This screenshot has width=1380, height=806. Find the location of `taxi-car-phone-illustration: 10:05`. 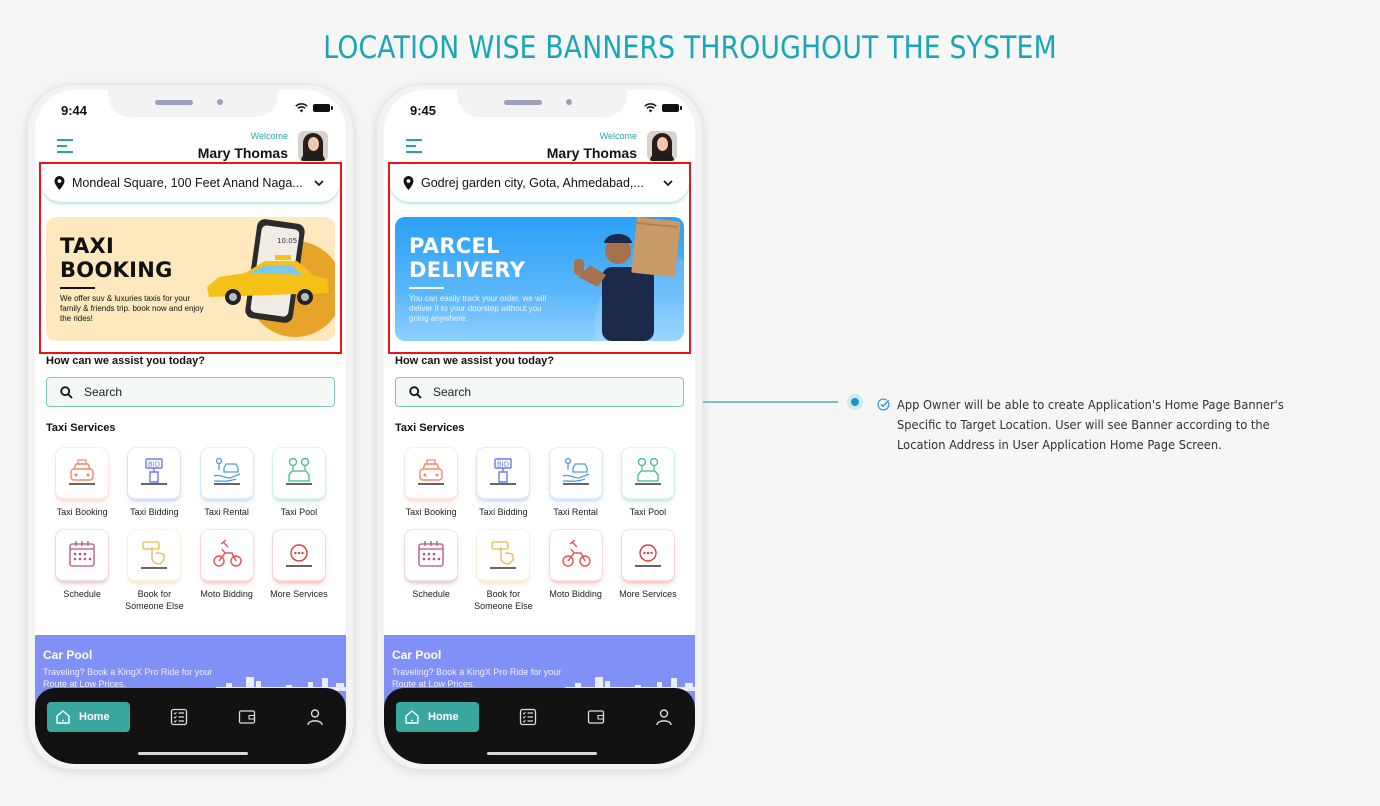

taxi-car-phone-illustration: 10:05 is located at coordinates (271, 278).